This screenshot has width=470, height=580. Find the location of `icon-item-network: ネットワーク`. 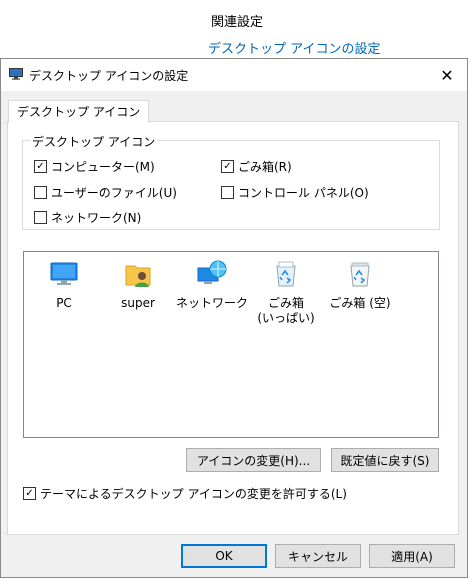

icon-item-network: ネットワーク is located at coordinates (212, 284).